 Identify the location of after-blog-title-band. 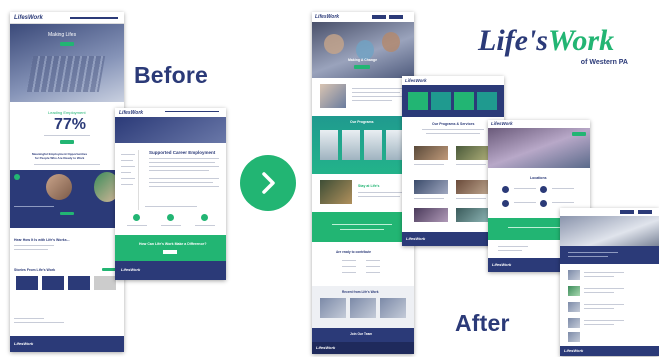
(609, 255).